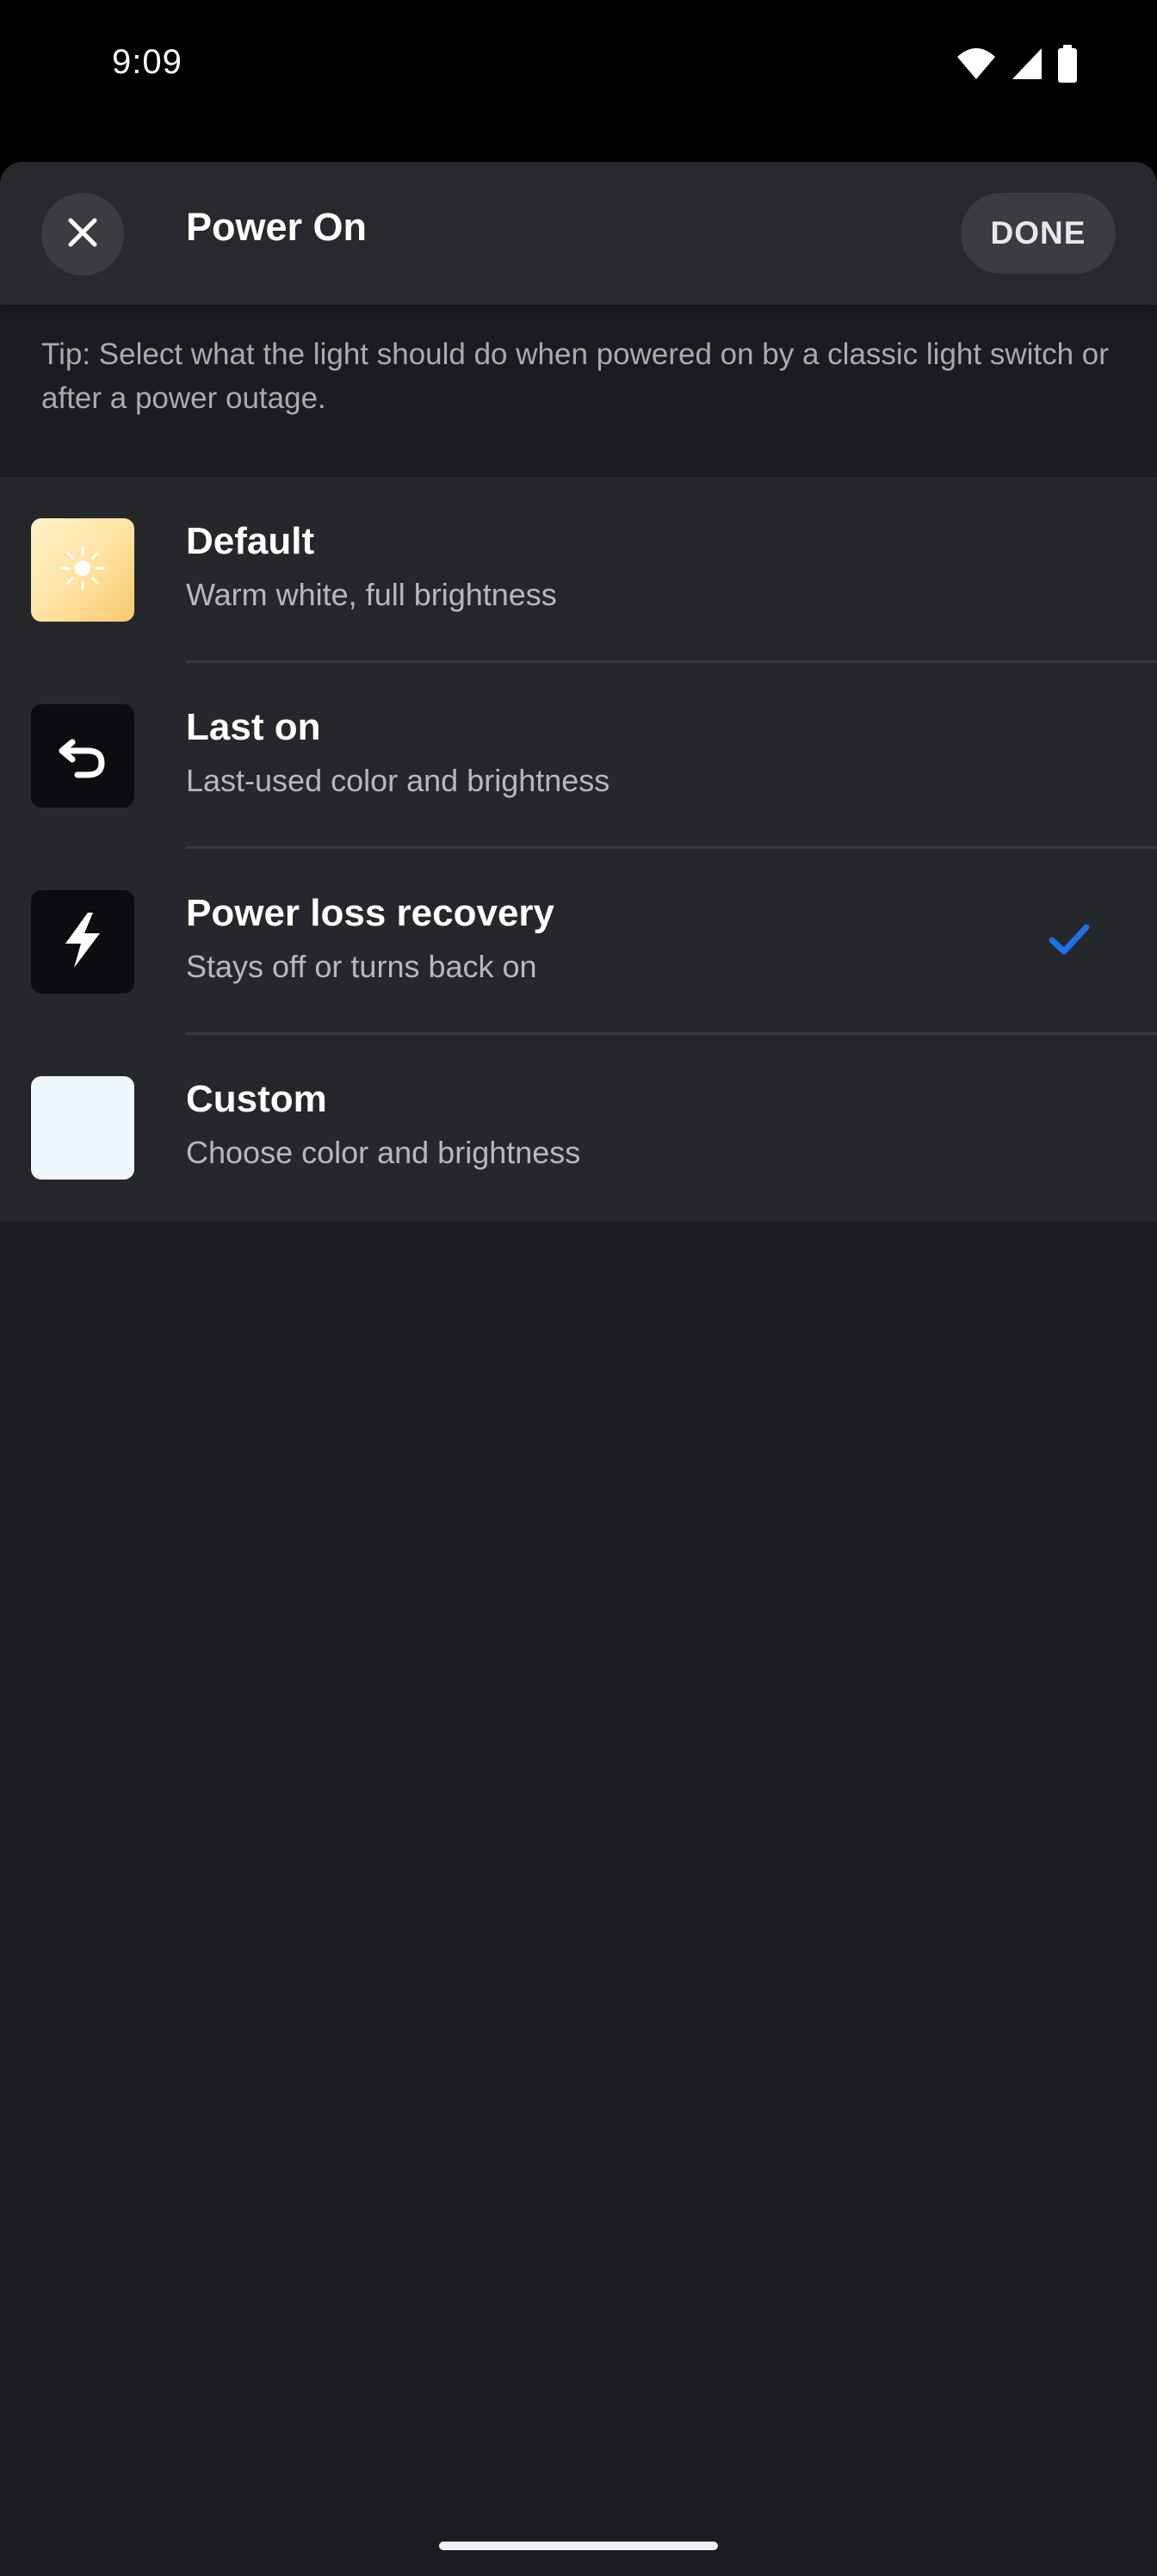 Image resolution: width=1157 pixels, height=2576 pixels. I want to click on home-indicator, so click(579, 2546).